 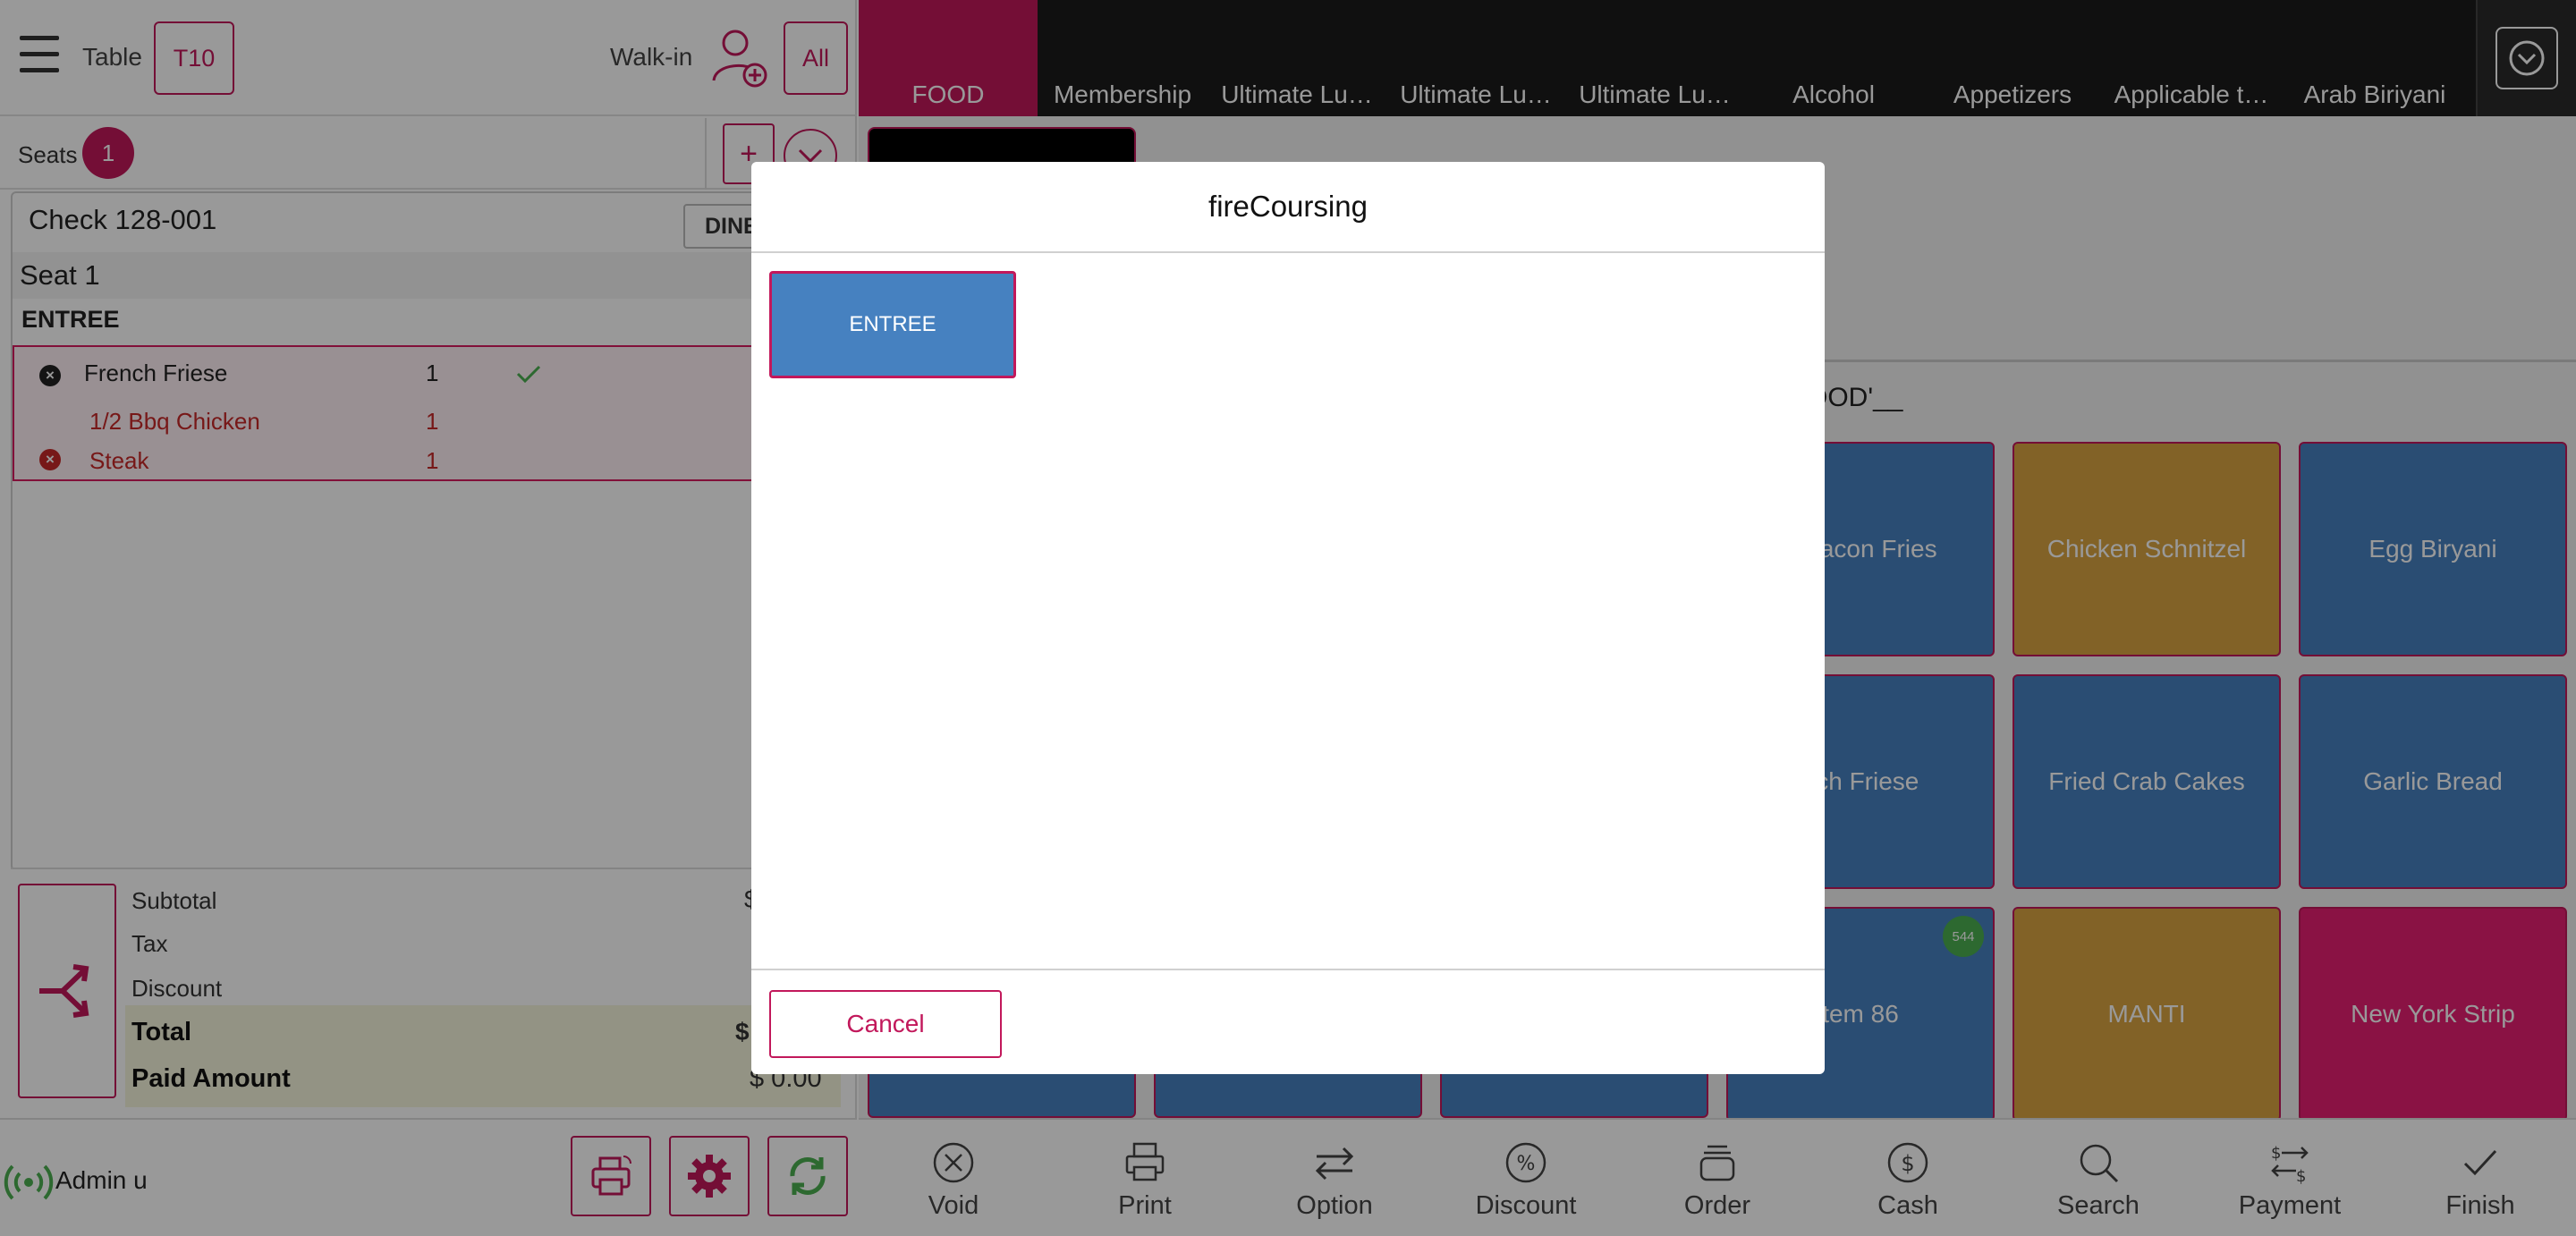 I want to click on course-entree-button: ENTREE, so click(x=892, y=325).